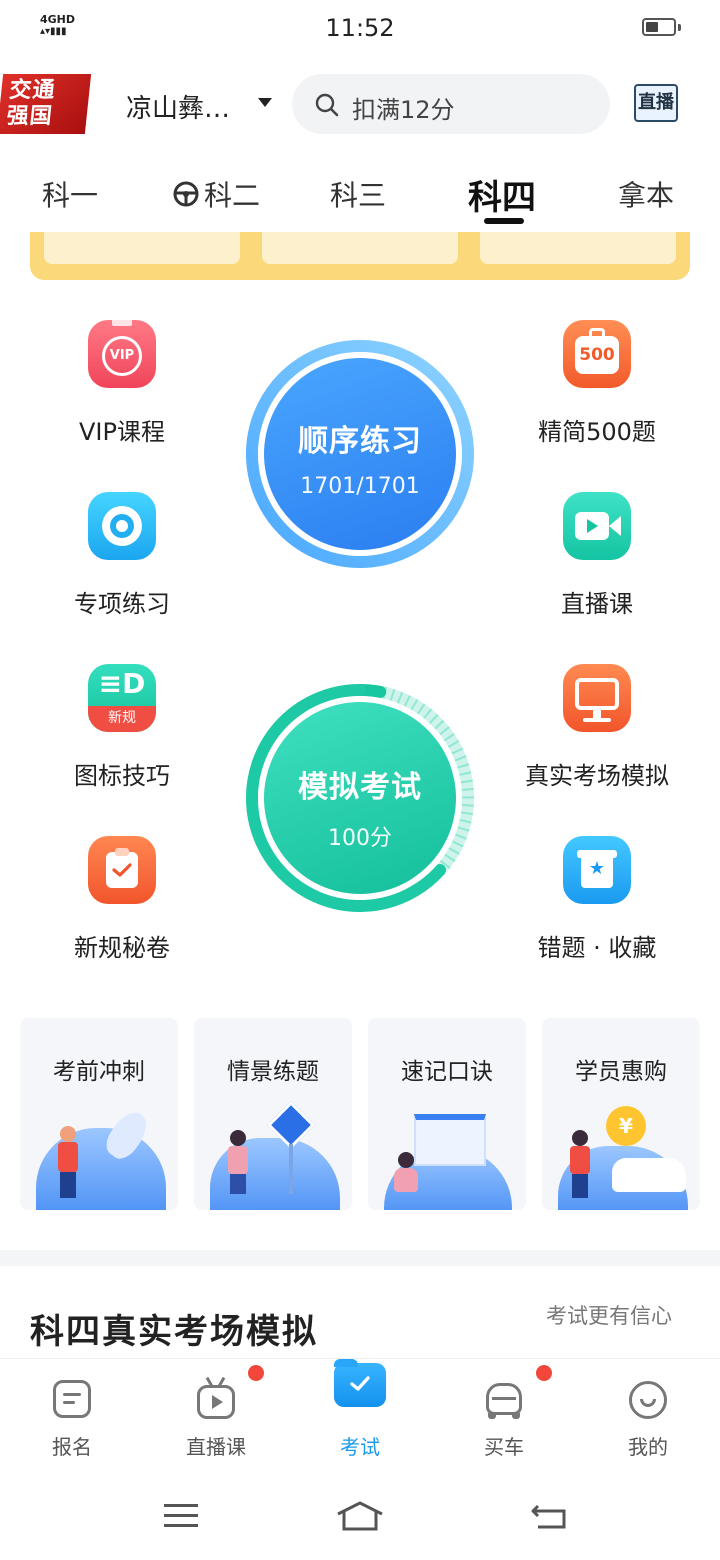  What do you see at coordinates (597, 604) in the screenshot?
I see `feature-label: 直播课` at bounding box center [597, 604].